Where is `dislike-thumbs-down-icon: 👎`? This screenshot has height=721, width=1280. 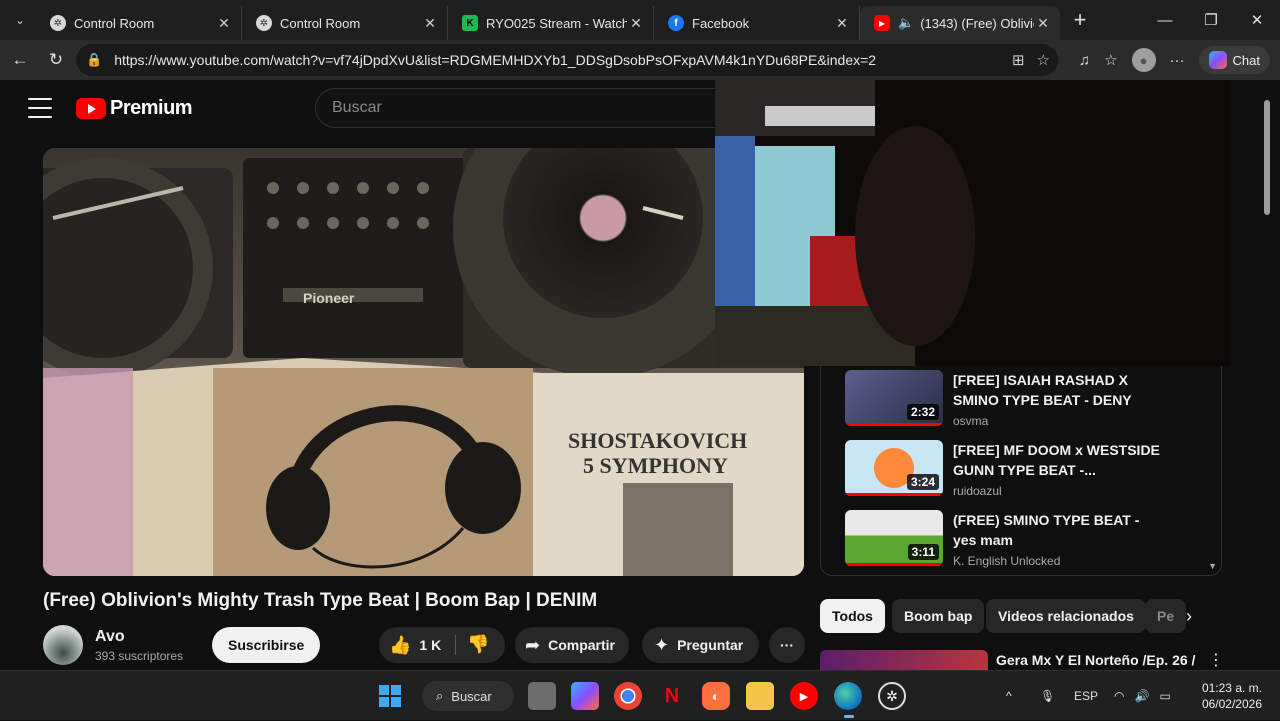 dislike-thumbs-down-icon: 👎 is located at coordinates (478, 644).